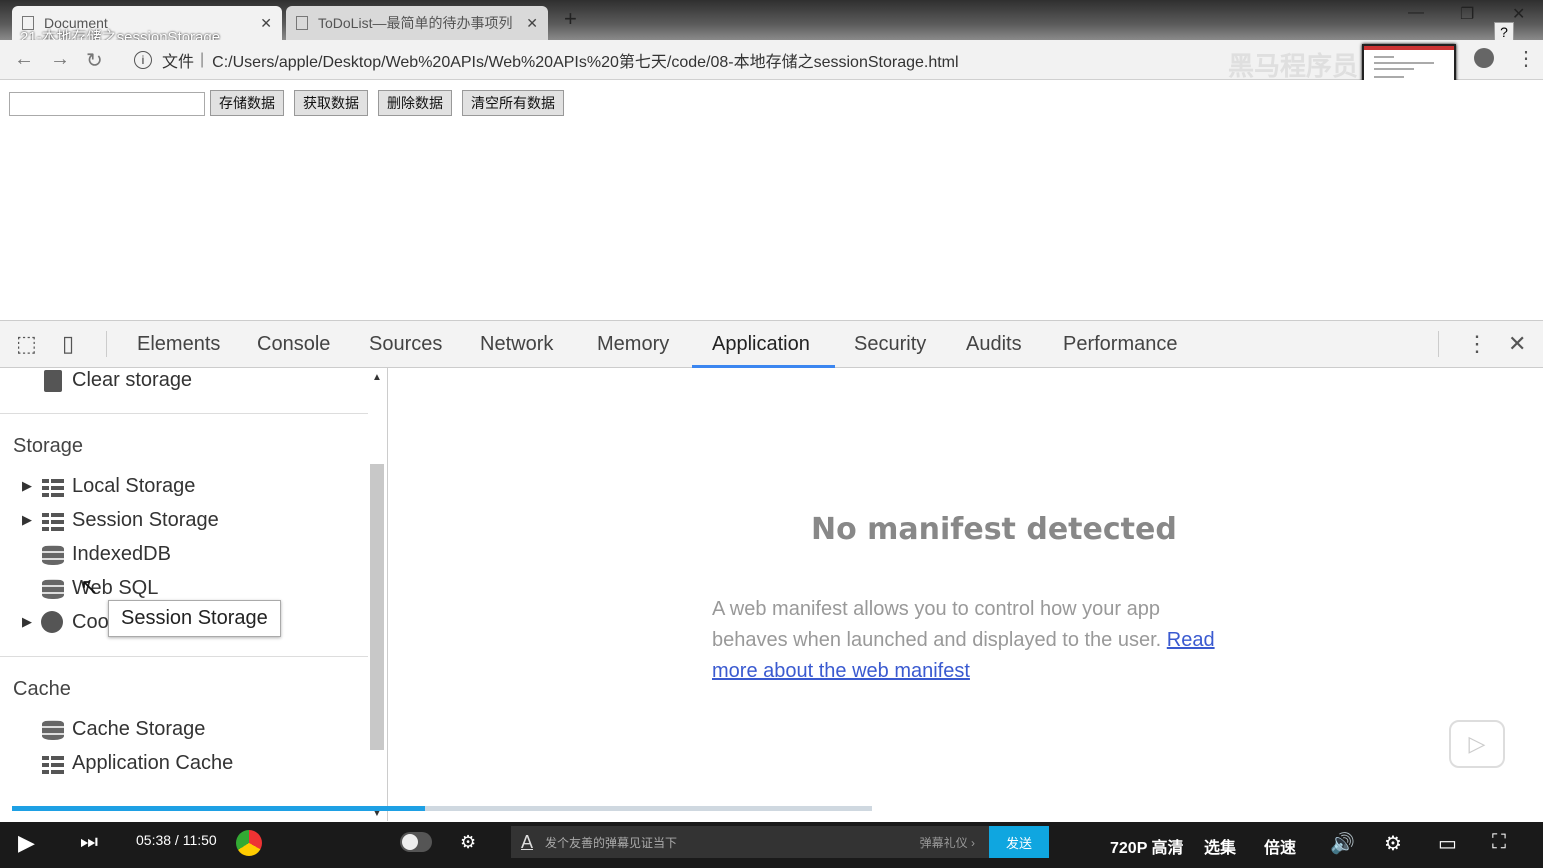 This screenshot has width=1543, height=868. Describe the element at coordinates (48, 446) in the screenshot. I see `storage-header: Storage` at that location.